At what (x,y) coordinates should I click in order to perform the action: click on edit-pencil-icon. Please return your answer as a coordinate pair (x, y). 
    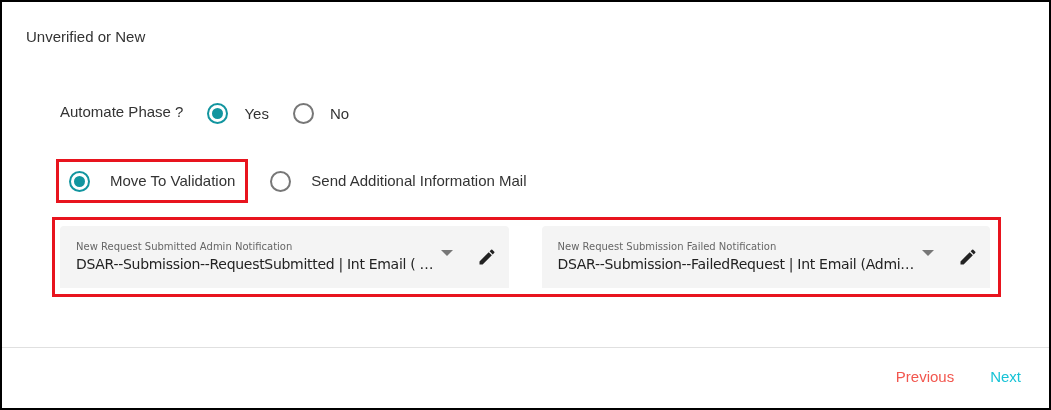
    Looking at the image, I should click on (968, 257).